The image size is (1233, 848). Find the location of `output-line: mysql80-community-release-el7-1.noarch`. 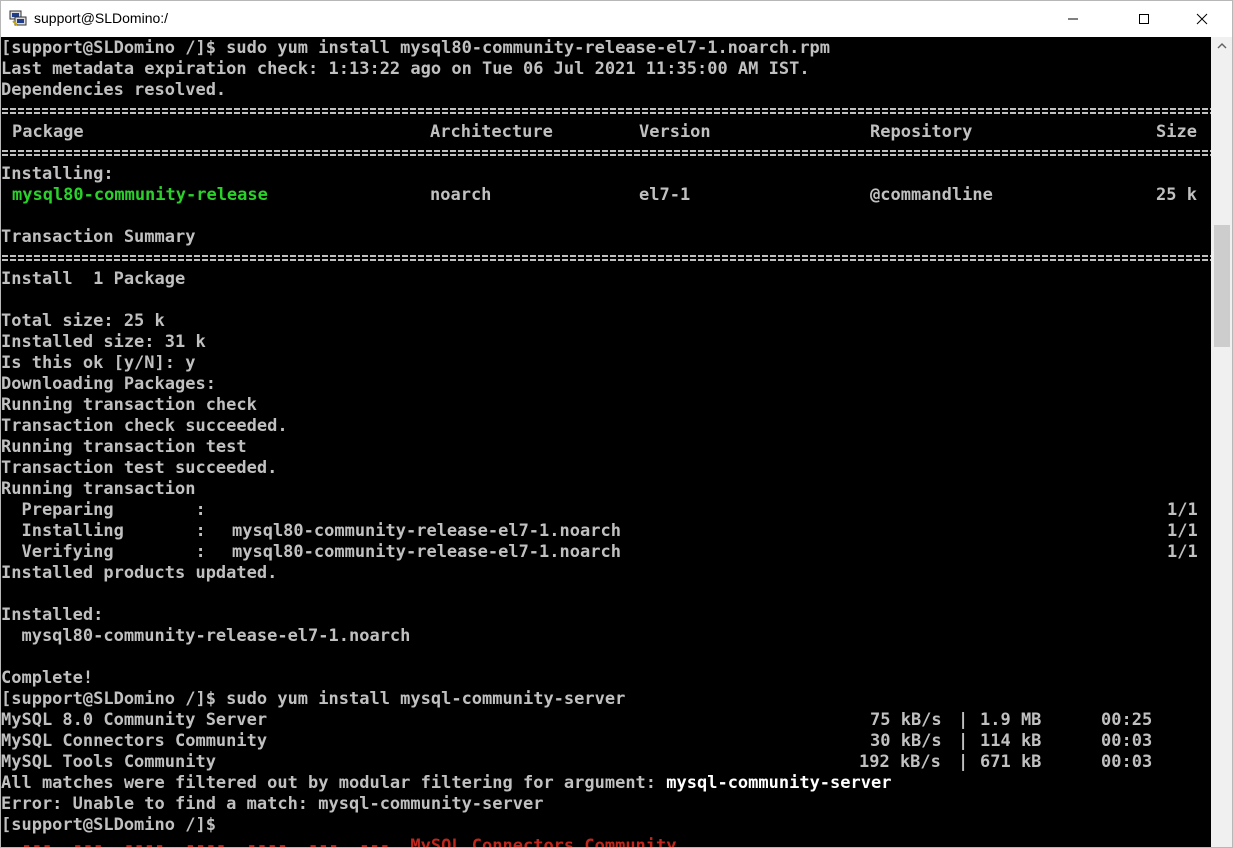

output-line: mysql80-community-release-el7-1.noarch is located at coordinates (206, 636).